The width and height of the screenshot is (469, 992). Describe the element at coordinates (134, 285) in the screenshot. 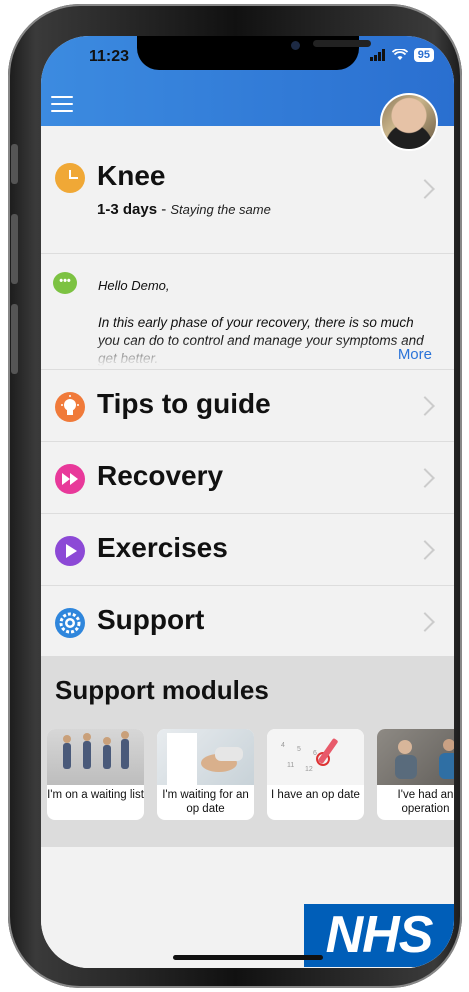

I see `greeting: Hello Demo,` at that location.